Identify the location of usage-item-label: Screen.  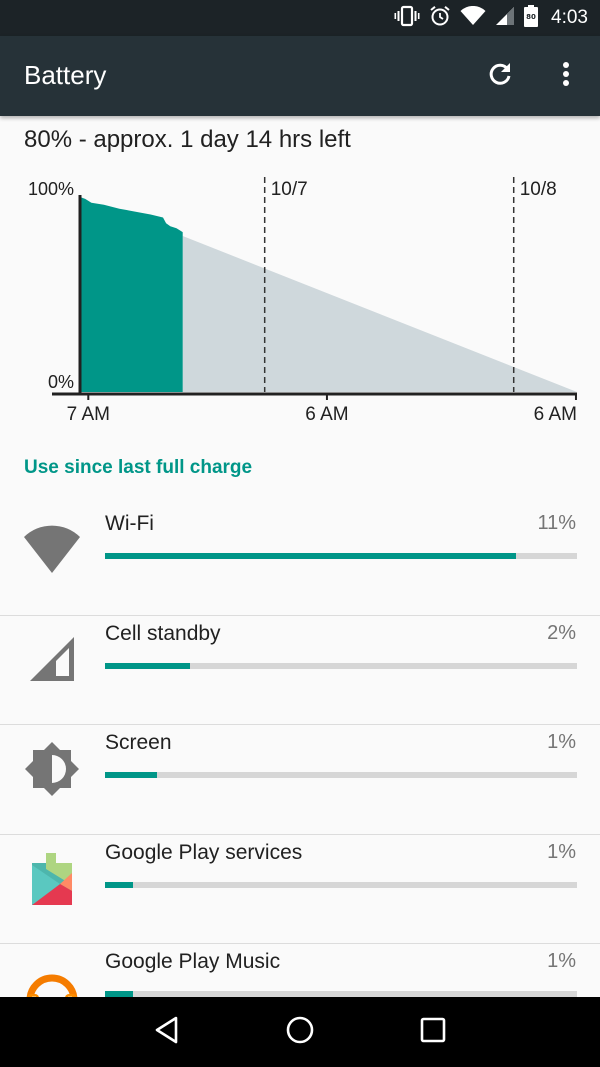
(138, 742).